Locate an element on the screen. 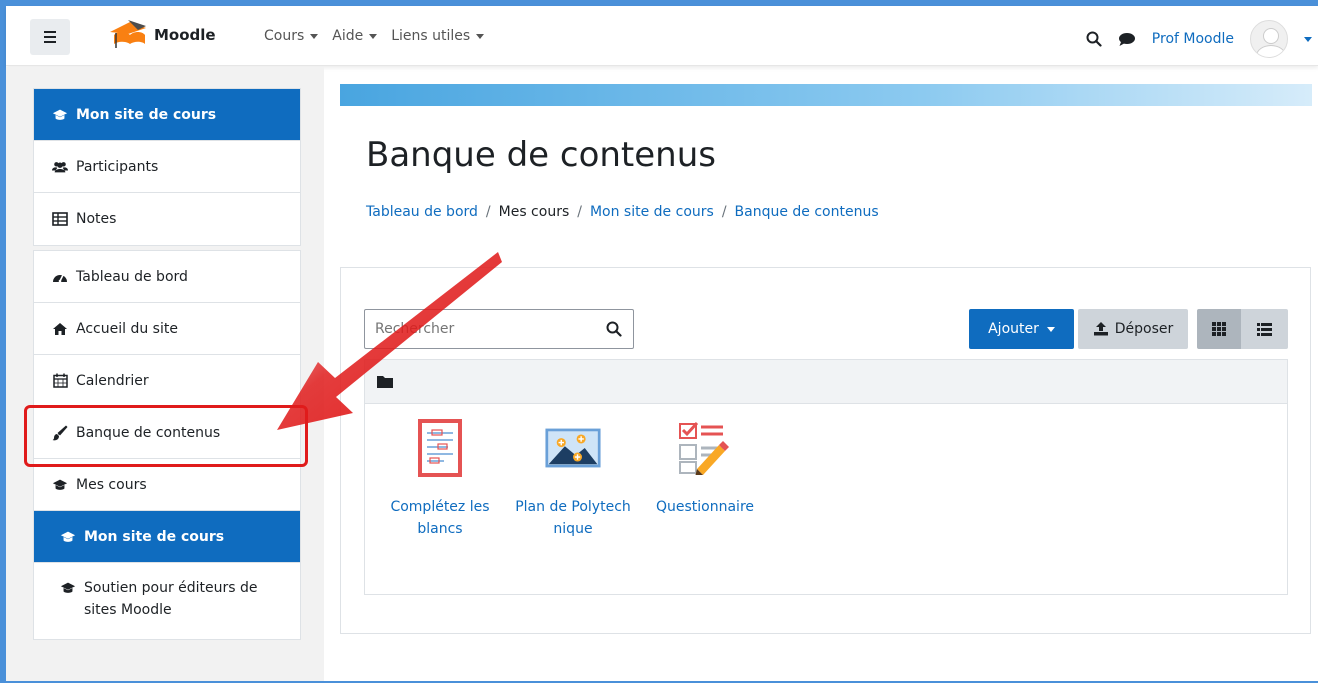 The width and height of the screenshot is (1318, 683). search-field is located at coordinates (499, 329).